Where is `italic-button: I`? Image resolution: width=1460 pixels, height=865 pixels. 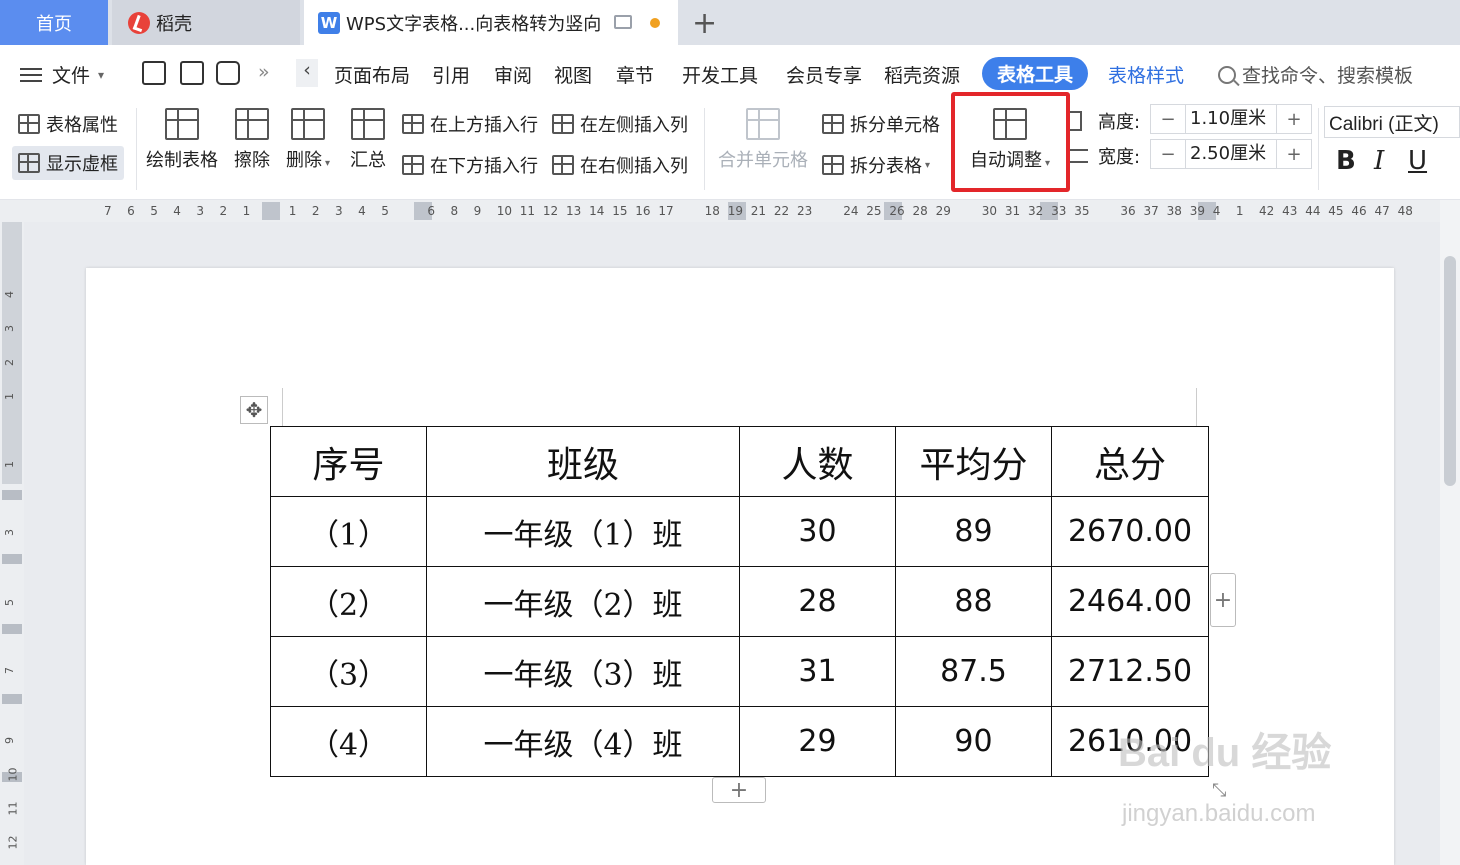
italic-button: I is located at coordinates (1379, 161).